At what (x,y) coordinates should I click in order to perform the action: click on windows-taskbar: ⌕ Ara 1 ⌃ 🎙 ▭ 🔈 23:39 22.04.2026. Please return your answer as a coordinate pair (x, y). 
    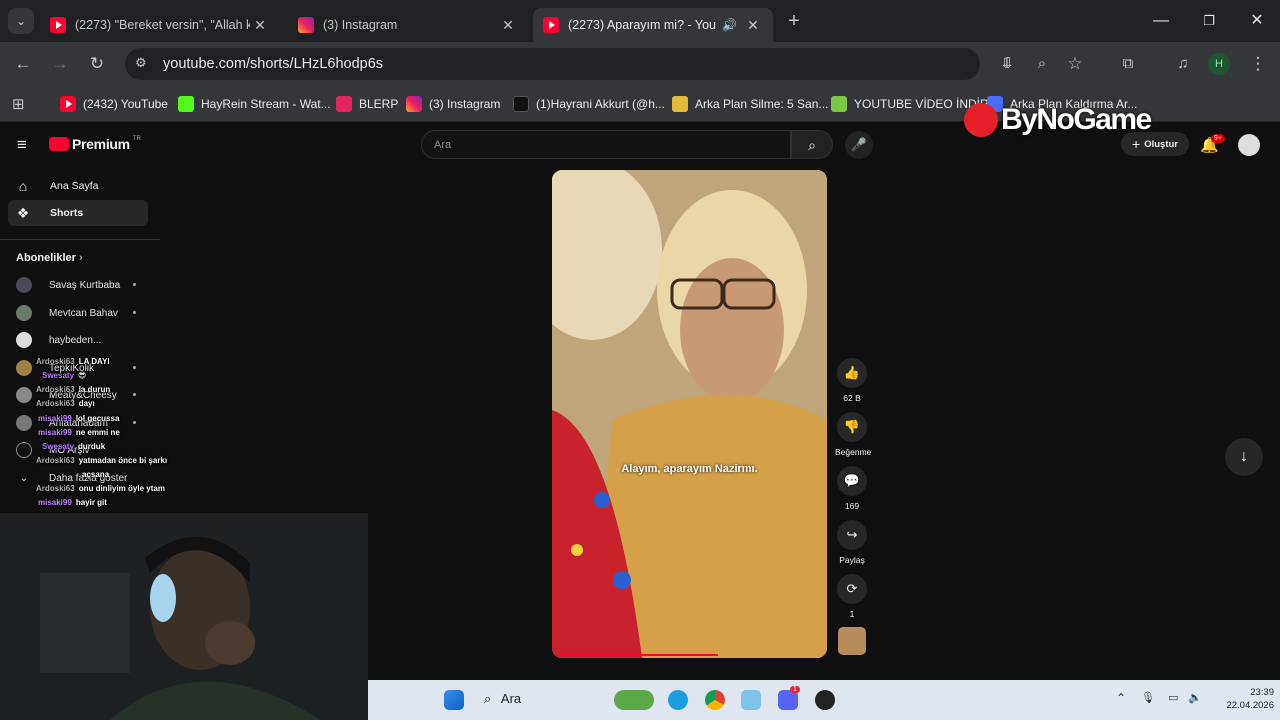
    Looking at the image, I should click on (824, 700).